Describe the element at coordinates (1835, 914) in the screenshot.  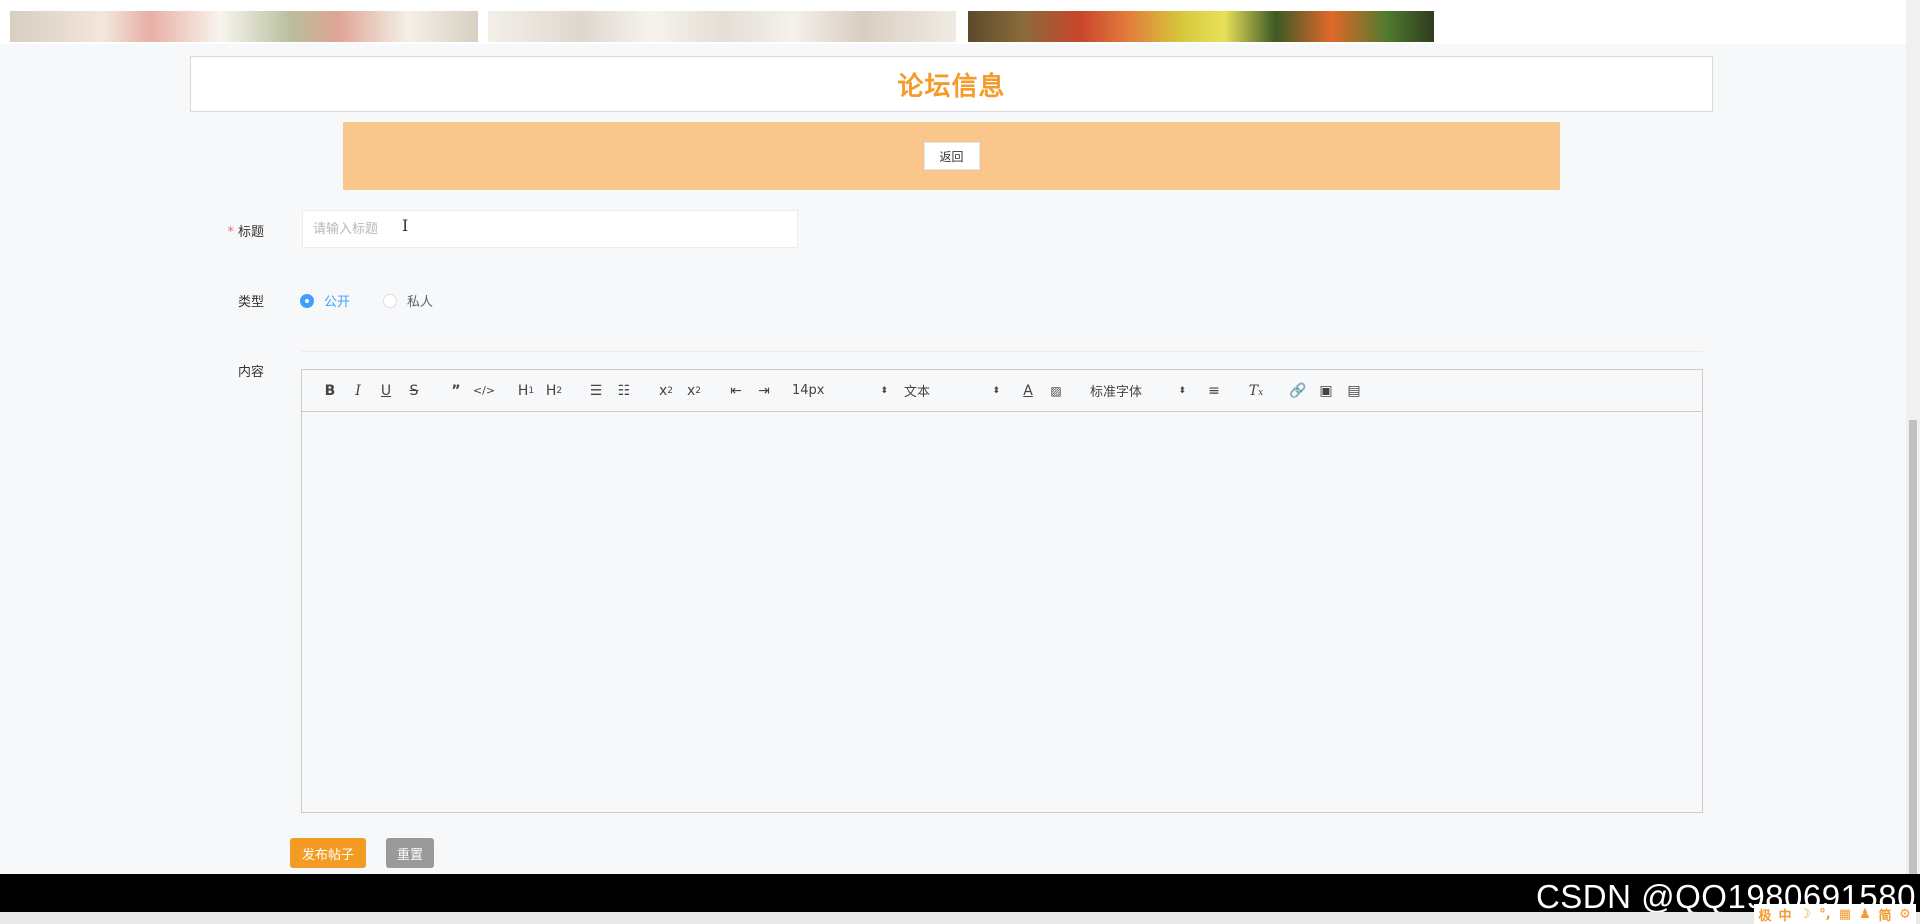
I see `ime-toolbar: 极 中 ☽ °, ▦ ♟ 简 ⚙` at that location.